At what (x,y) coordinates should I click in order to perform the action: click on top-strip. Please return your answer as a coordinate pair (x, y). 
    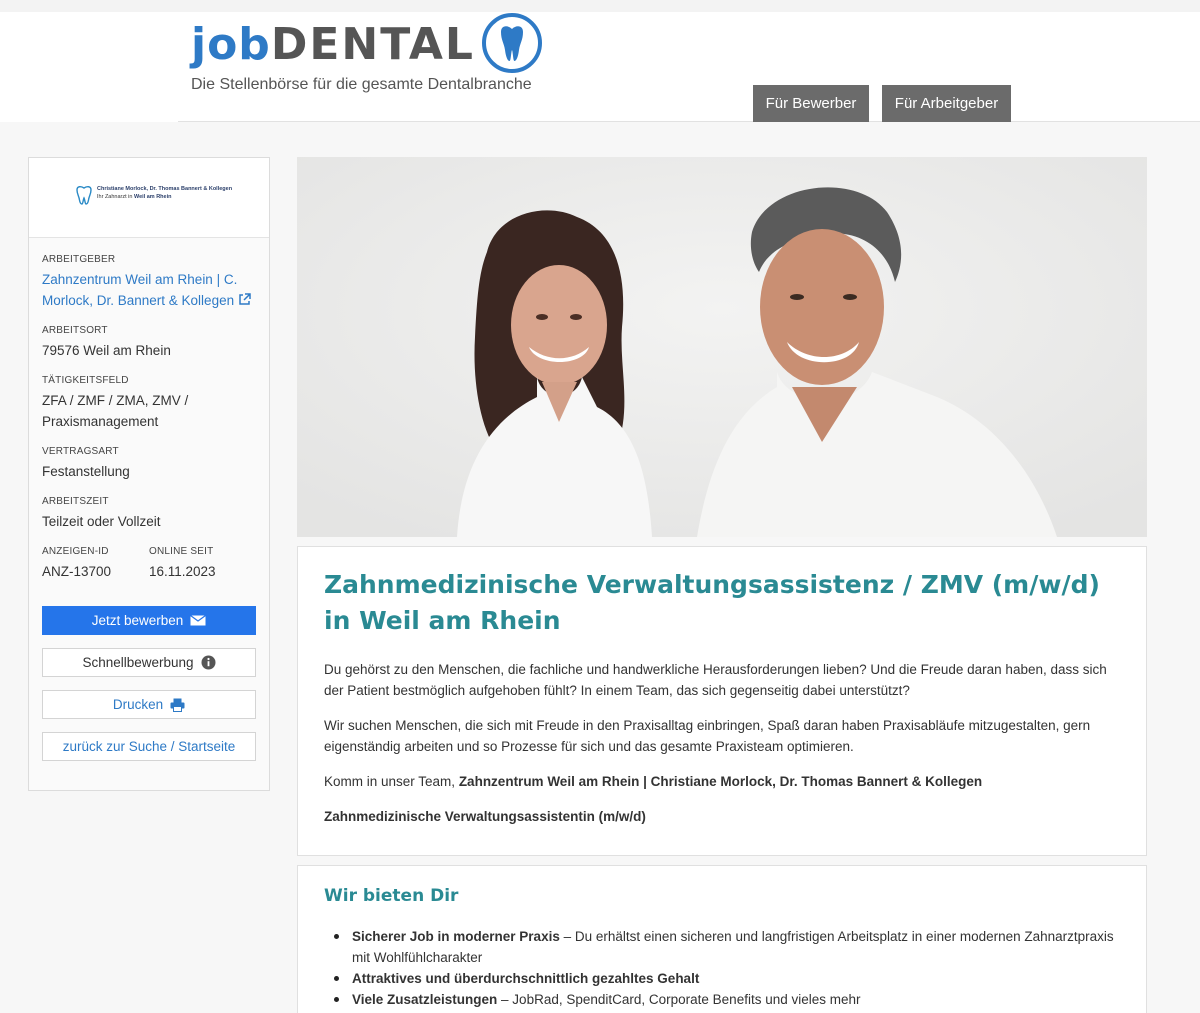
    Looking at the image, I should click on (600, 6).